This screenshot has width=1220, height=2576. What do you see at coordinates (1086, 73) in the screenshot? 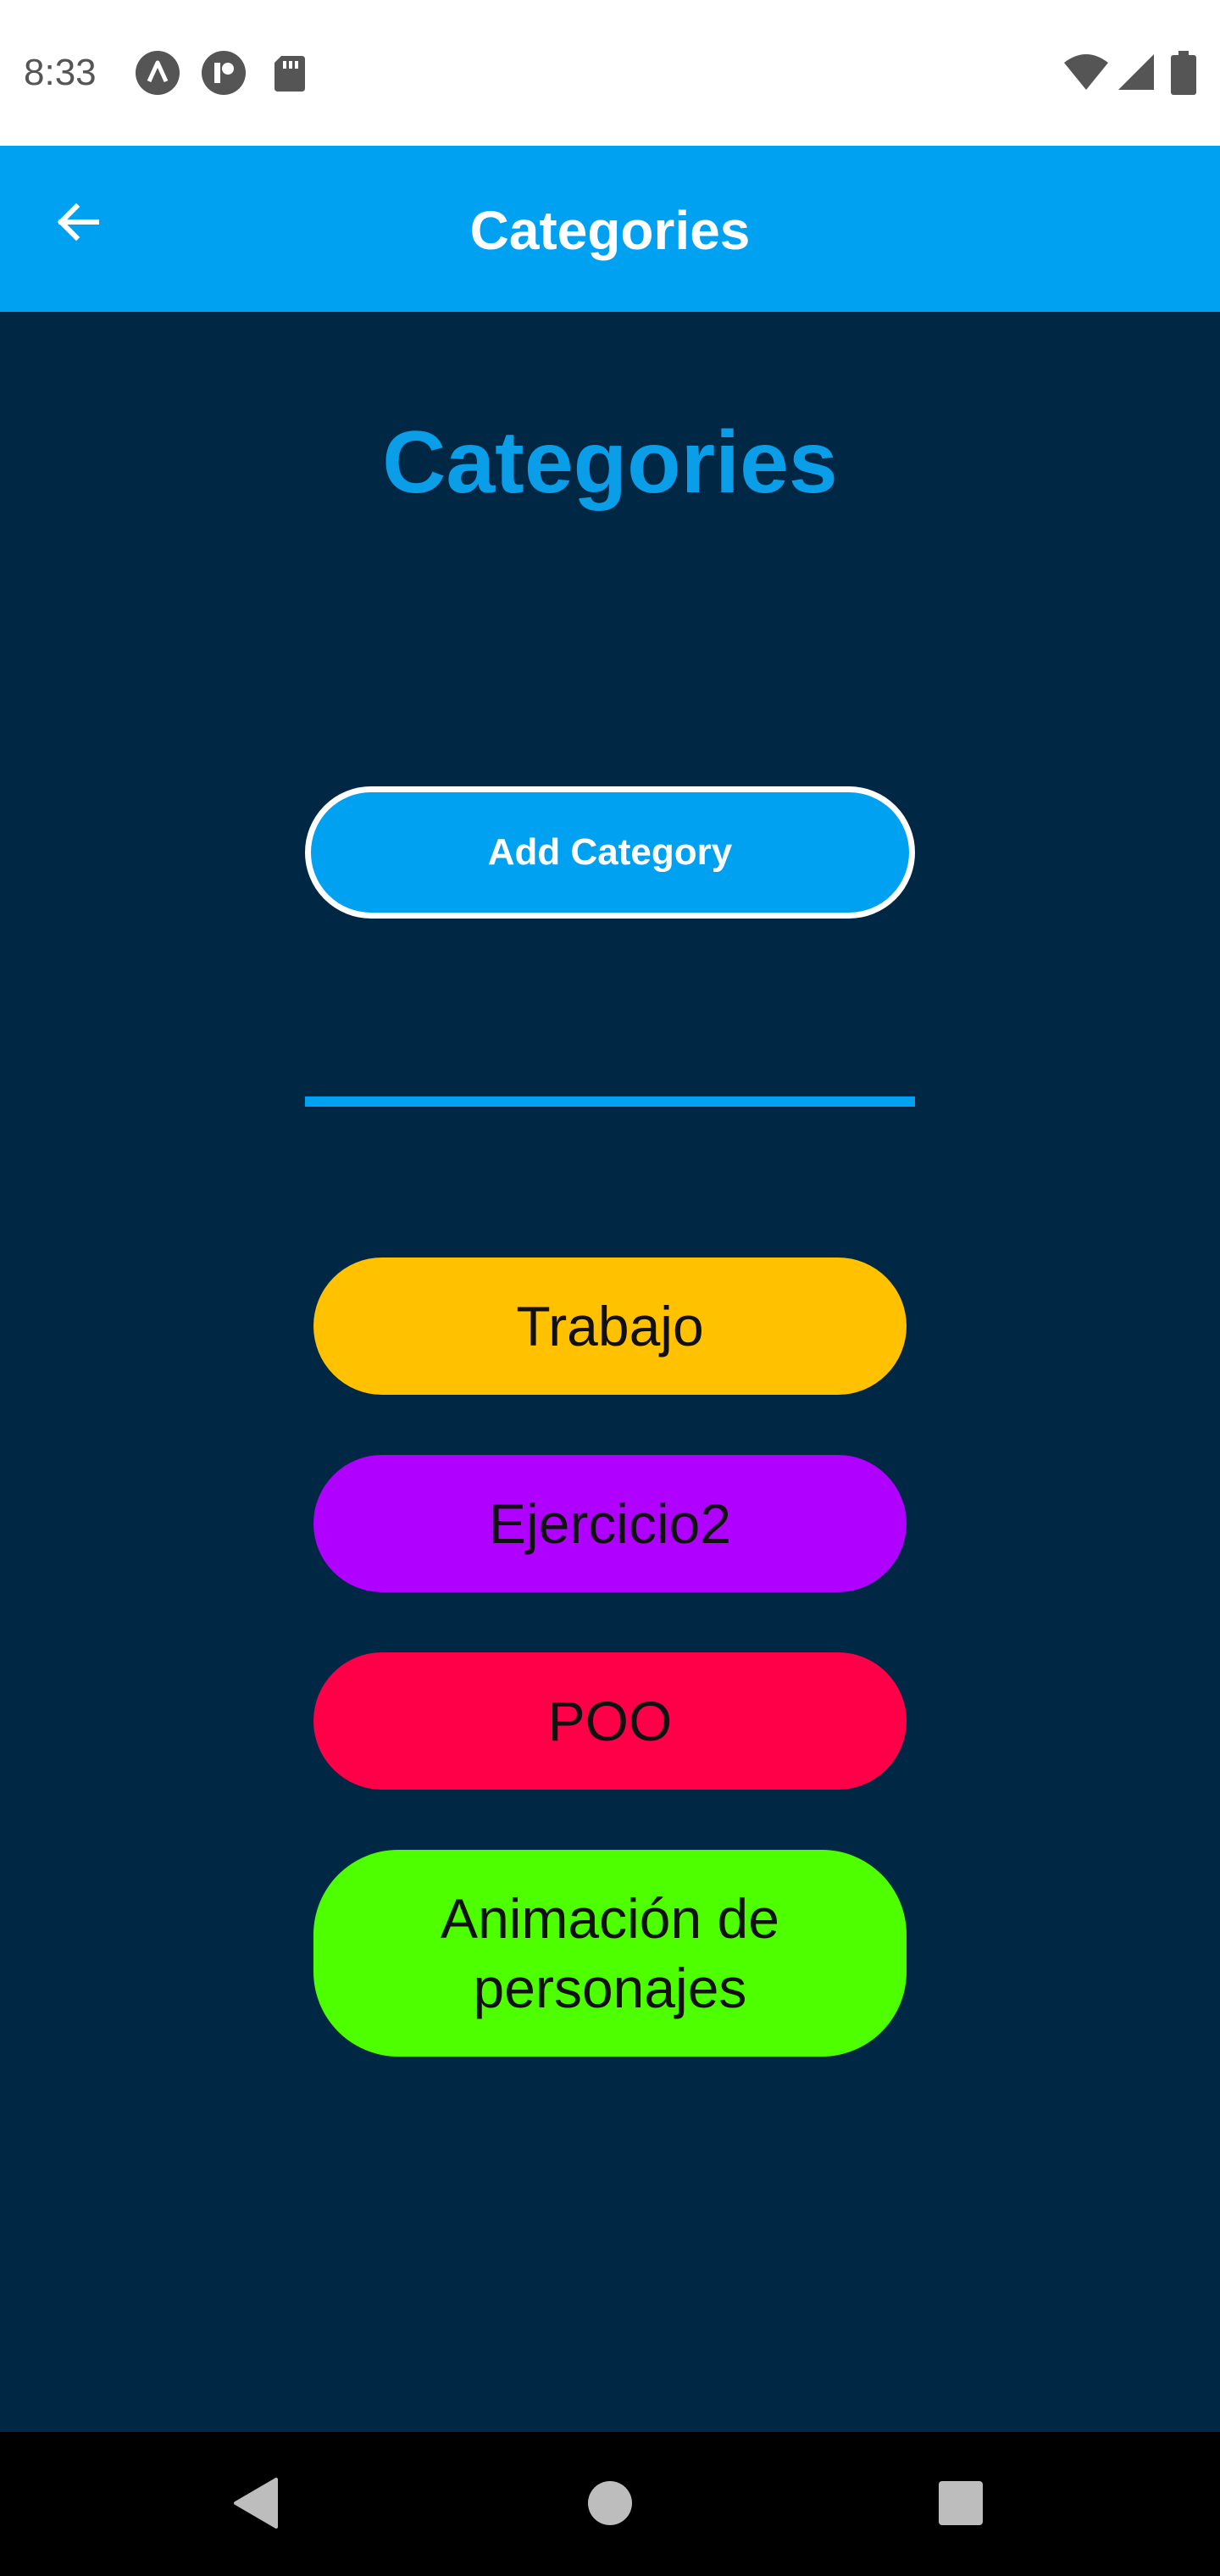
I see `wifi-icon` at bounding box center [1086, 73].